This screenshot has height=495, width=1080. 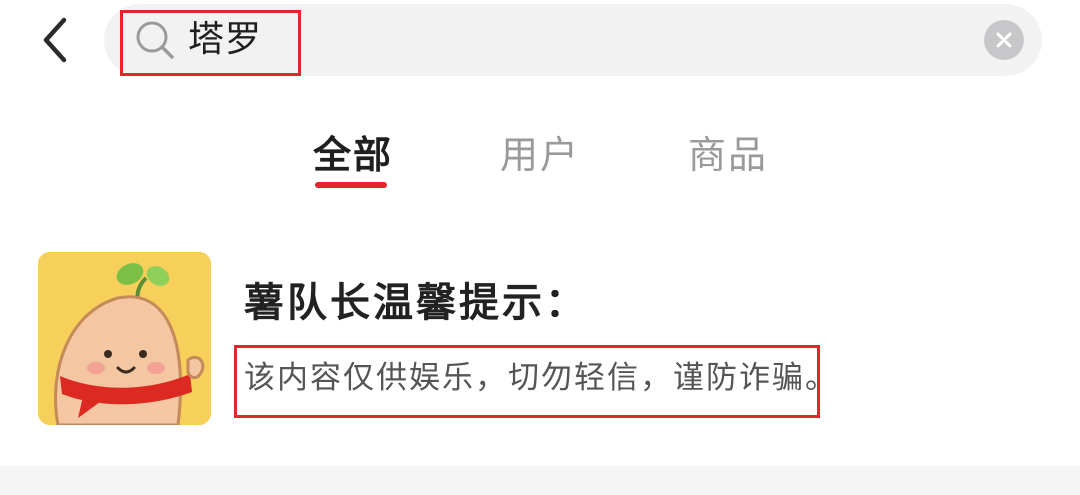 I want to click on close-icon, so click(x=1004, y=40).